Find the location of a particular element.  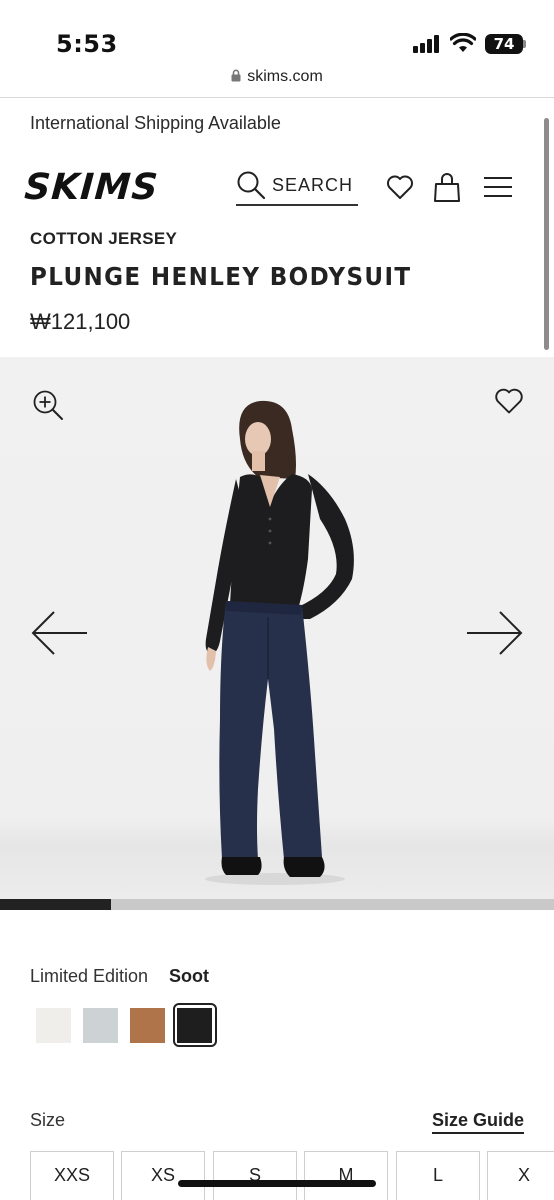

skims-logo: SKIMS is located at coordinates (97, 186).